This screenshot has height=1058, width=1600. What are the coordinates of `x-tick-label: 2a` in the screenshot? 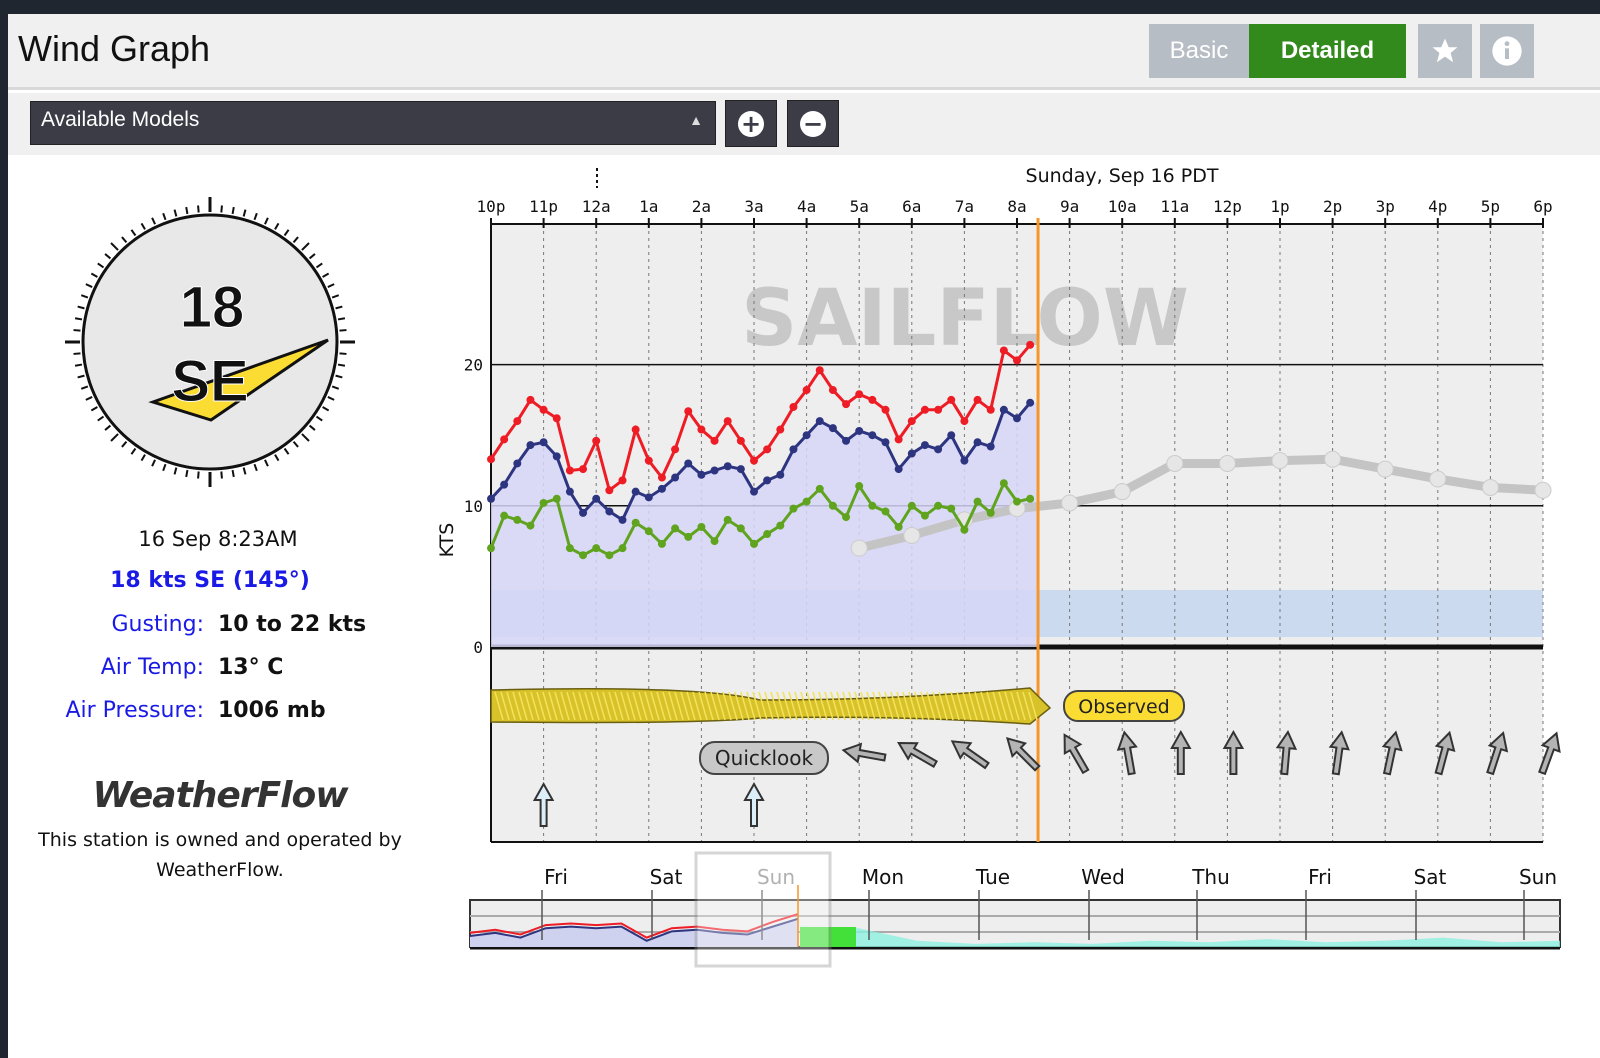 It's located at (701, 206).